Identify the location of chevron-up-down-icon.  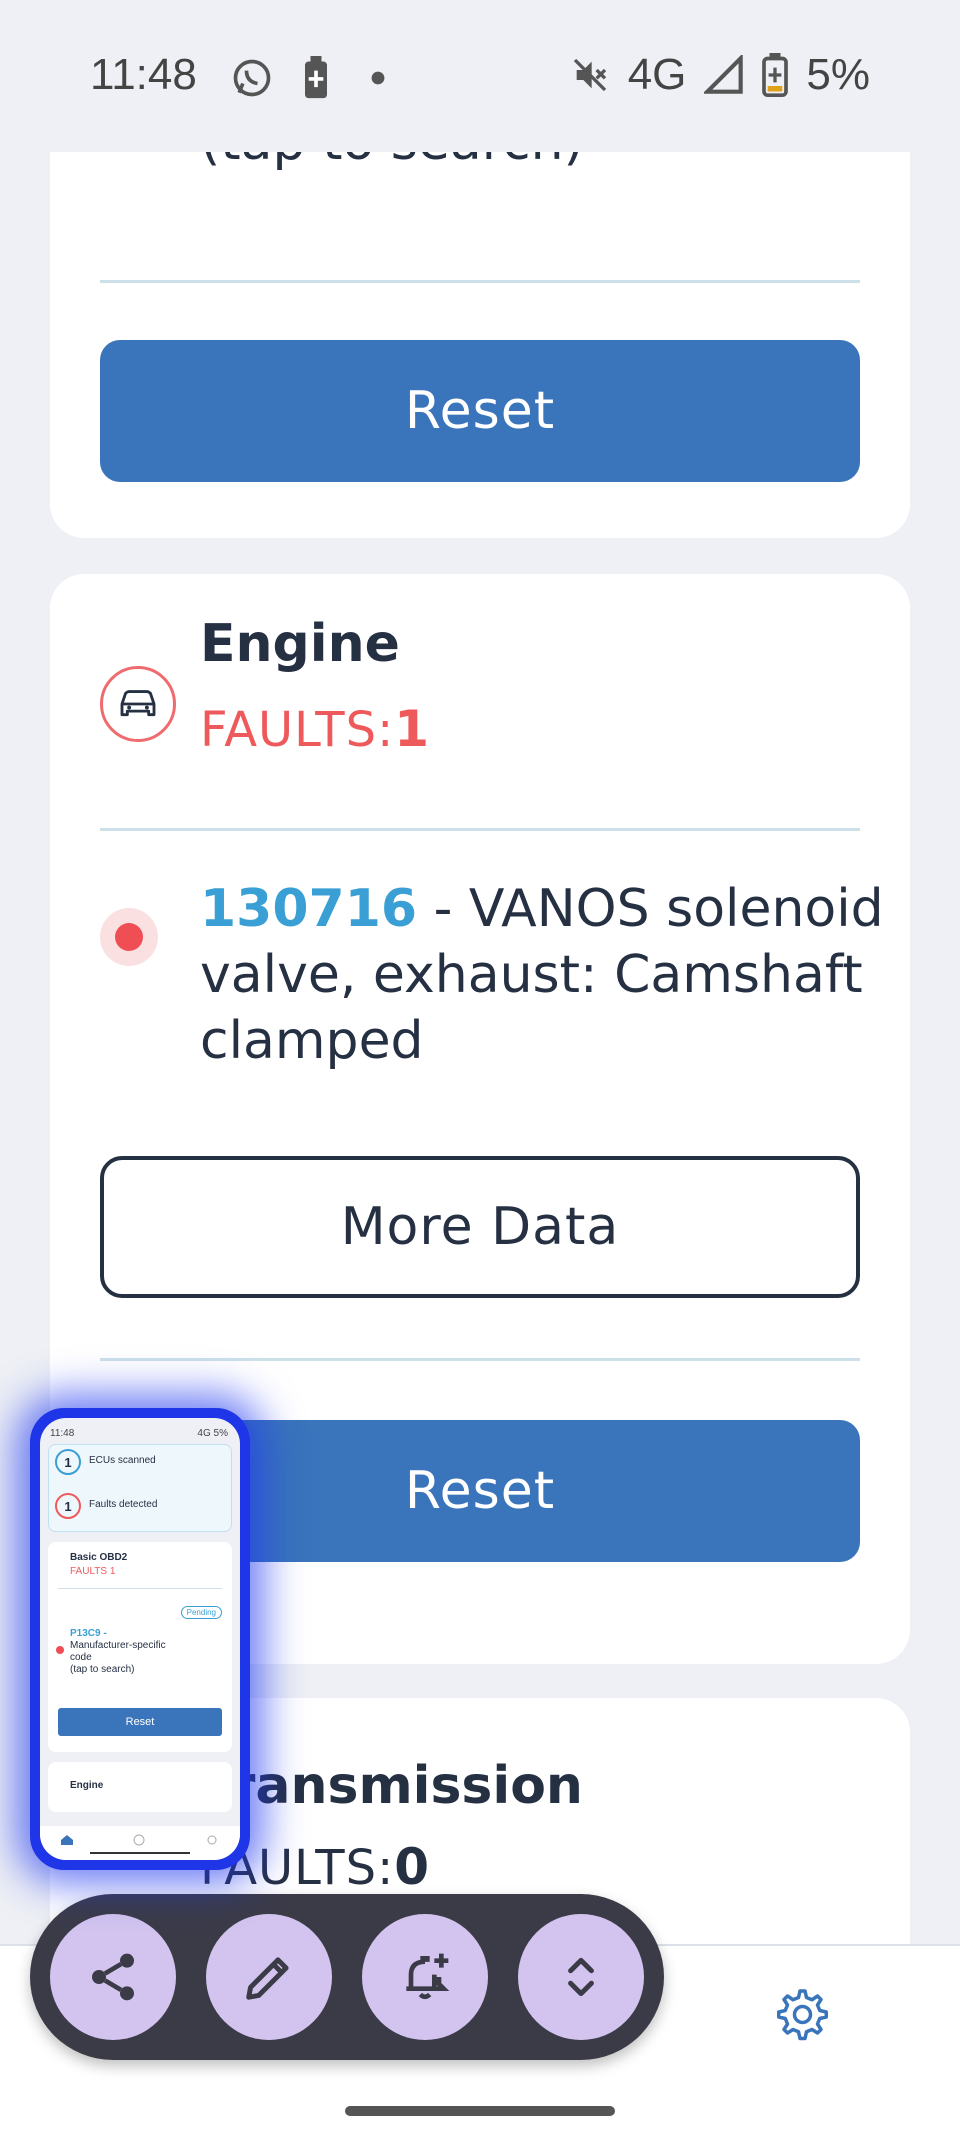
(581, 1977).